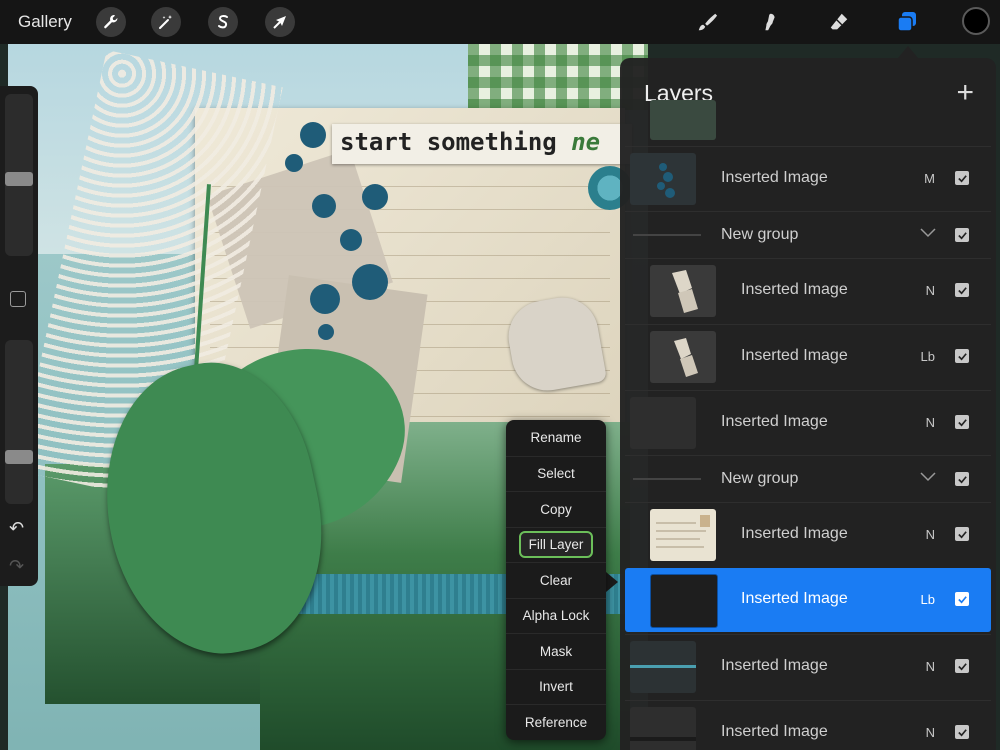 This screenshot has height=750, width=1000. Describe the element at coordinates (612, 582) in the screenshot. I see `menu-pointer` at that location.